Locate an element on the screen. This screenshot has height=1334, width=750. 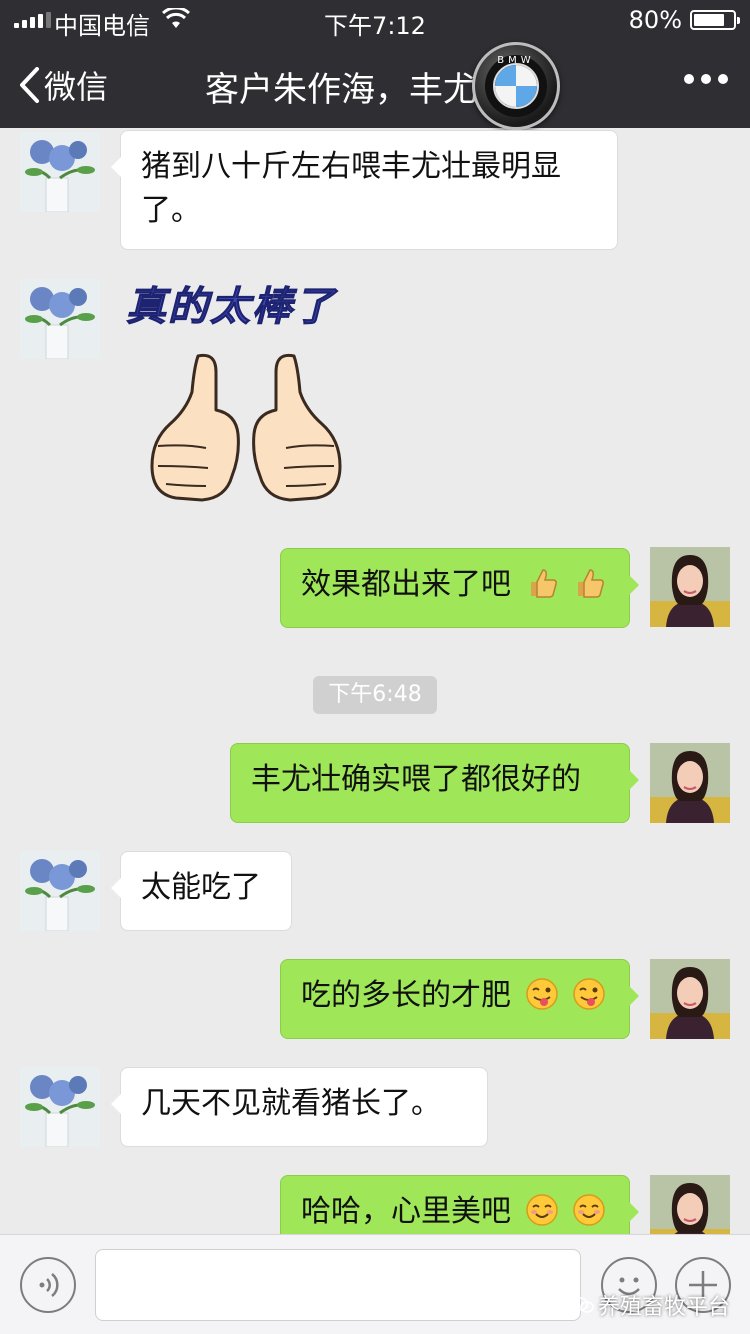
top-bar: 中国电信 下午7:12 80% 微信 客户朱作海，丰尤壮安 is located at coordinates (375, 64).